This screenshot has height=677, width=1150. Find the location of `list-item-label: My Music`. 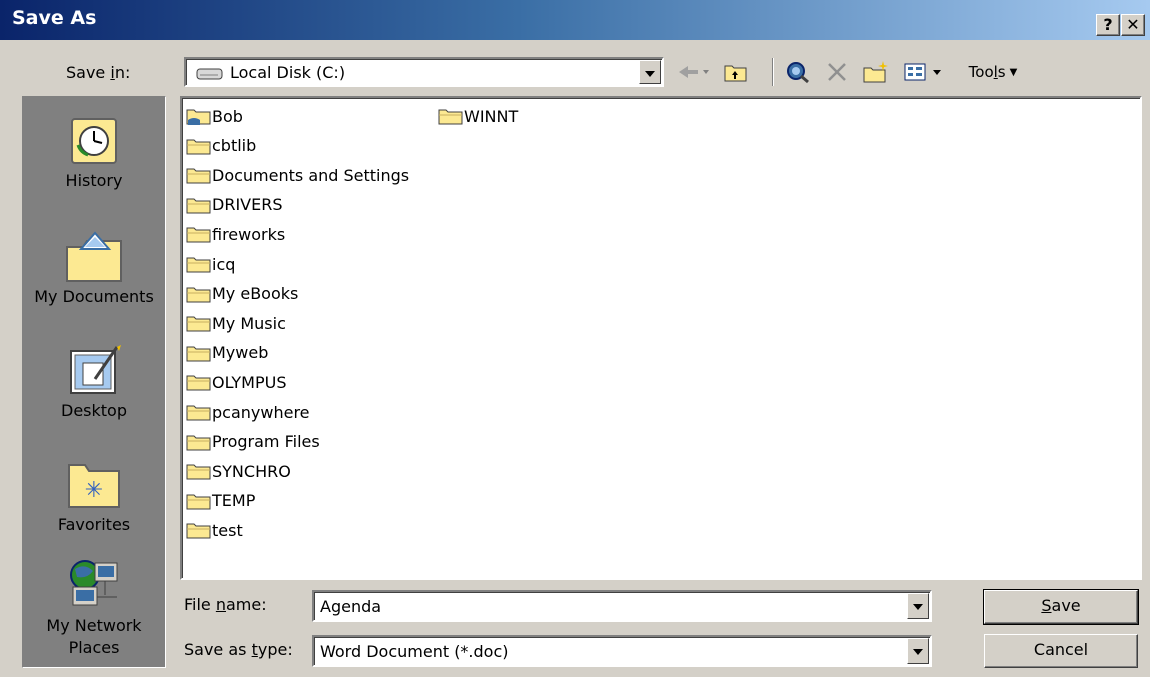

list-item-label: My Music is located at coordinates (249, 323).